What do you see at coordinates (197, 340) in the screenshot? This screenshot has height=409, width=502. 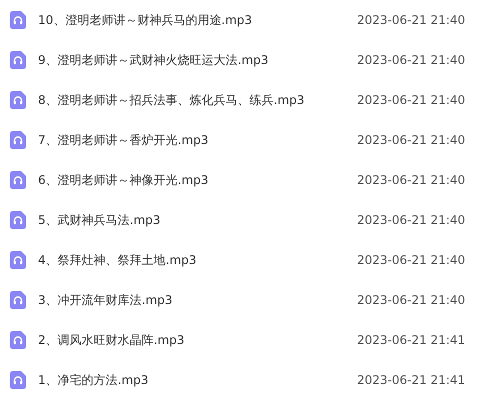 I see `file-name: 2、调风水旺财水晶阵.mp3` at bounding box center [197, 340].